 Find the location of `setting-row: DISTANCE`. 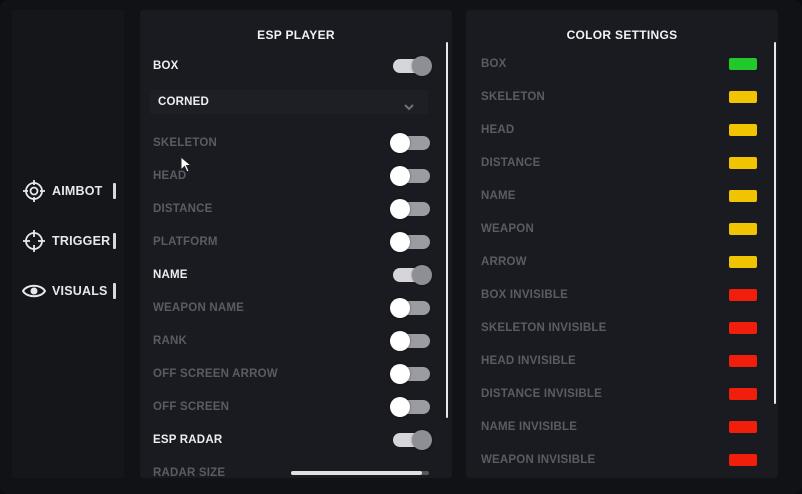

setting-row: DISTANCE is located at coordinates (296, 209).